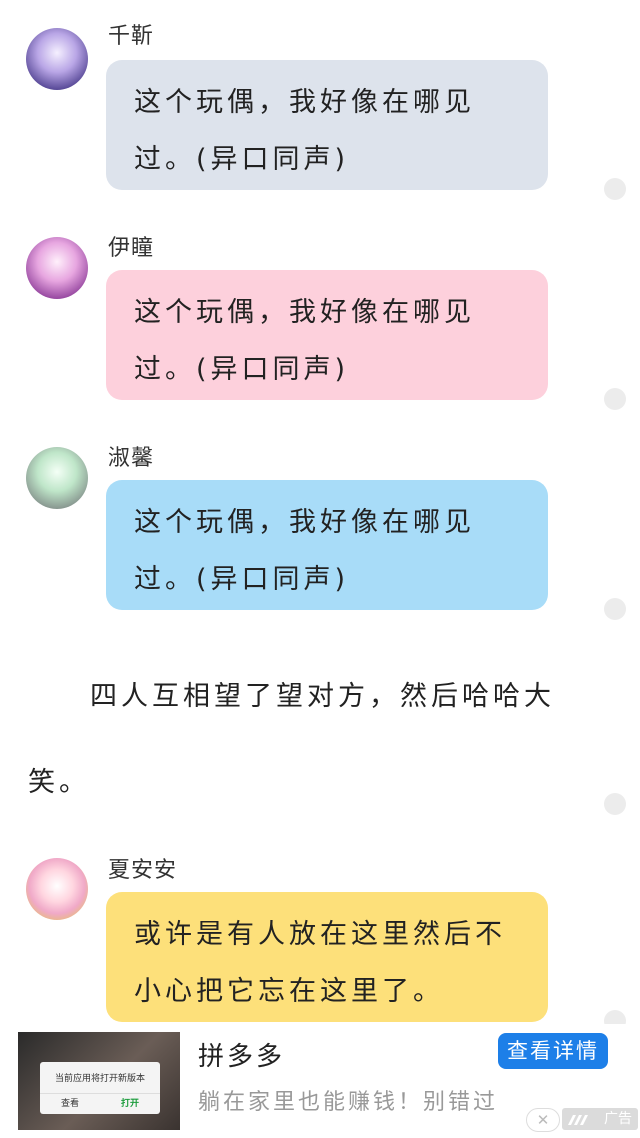  I want to click on sender-name: 夏安安, so click(143, 870).